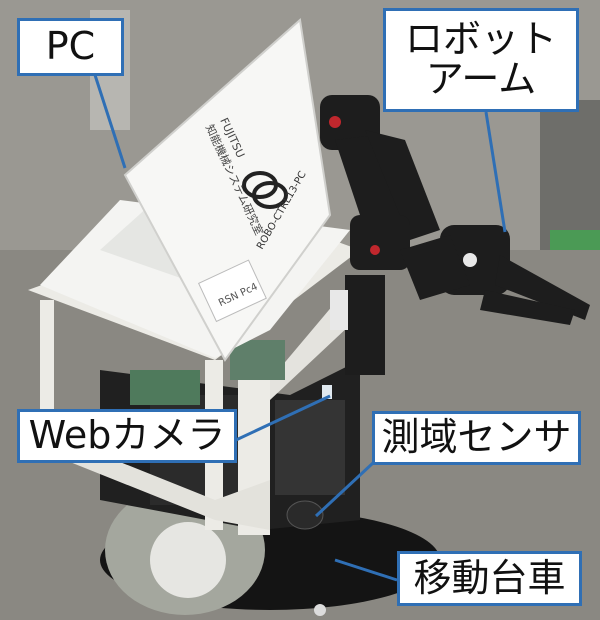  What do you see at coordinates (570, 175) in the screenshot?
I see `background-furniture` at bounding box center [570, 175].